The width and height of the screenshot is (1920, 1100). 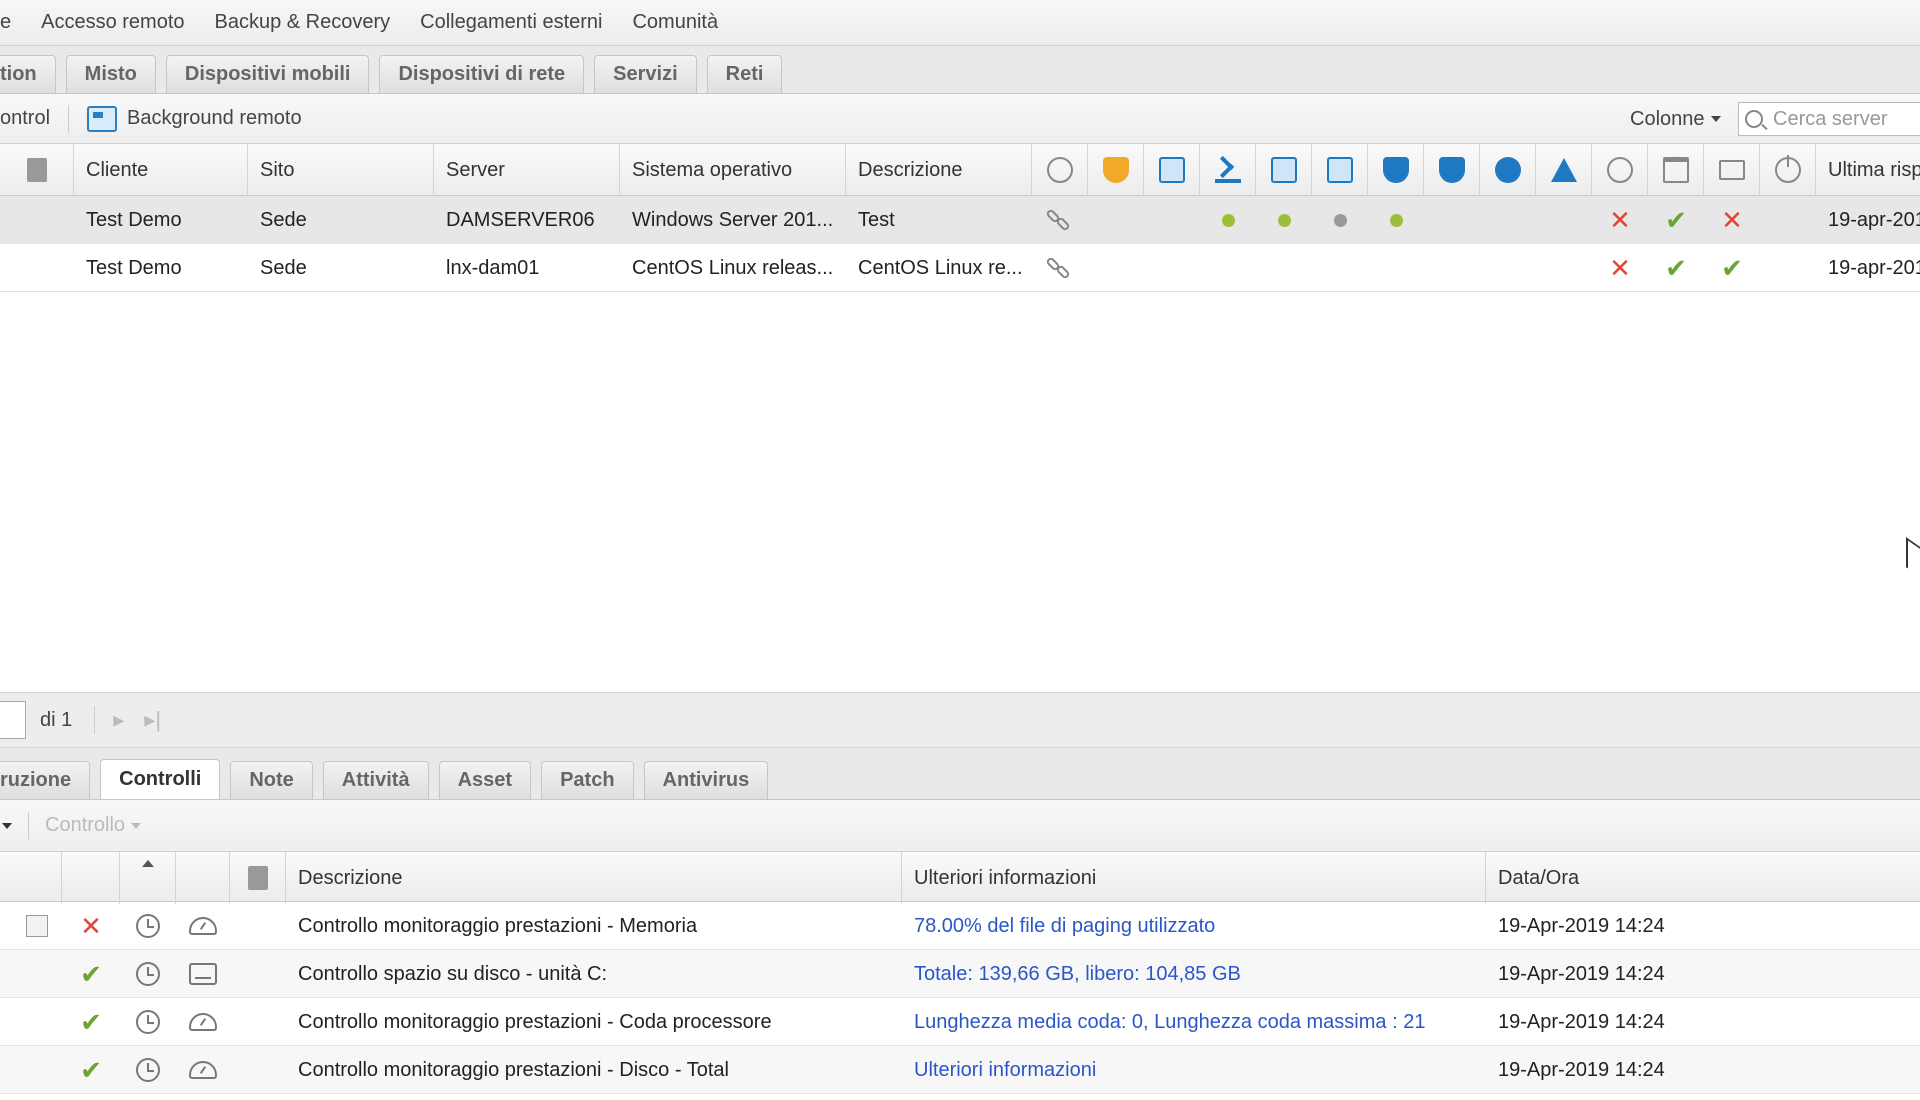 I want to click on tab-truncated: ruzione, so click(x=45, y=780).